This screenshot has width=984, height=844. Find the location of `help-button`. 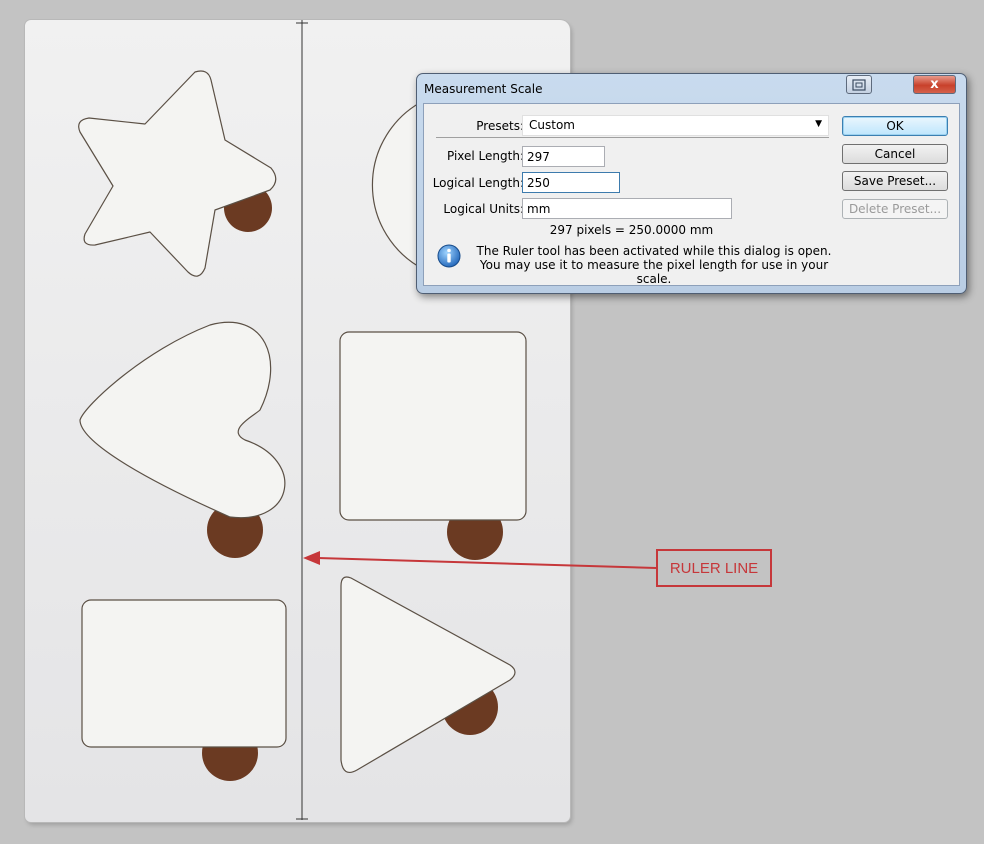

help-button is located at coordinates (859, 84).